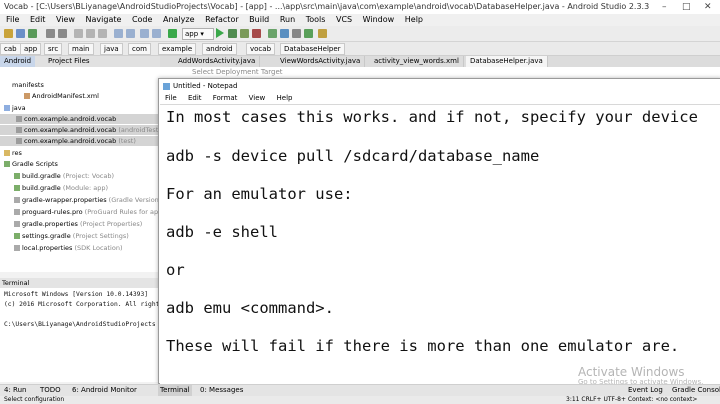  Describe the element at coordinates (645, 390) in the screenshot. I see `tab-event-log: Event Log` at that location.